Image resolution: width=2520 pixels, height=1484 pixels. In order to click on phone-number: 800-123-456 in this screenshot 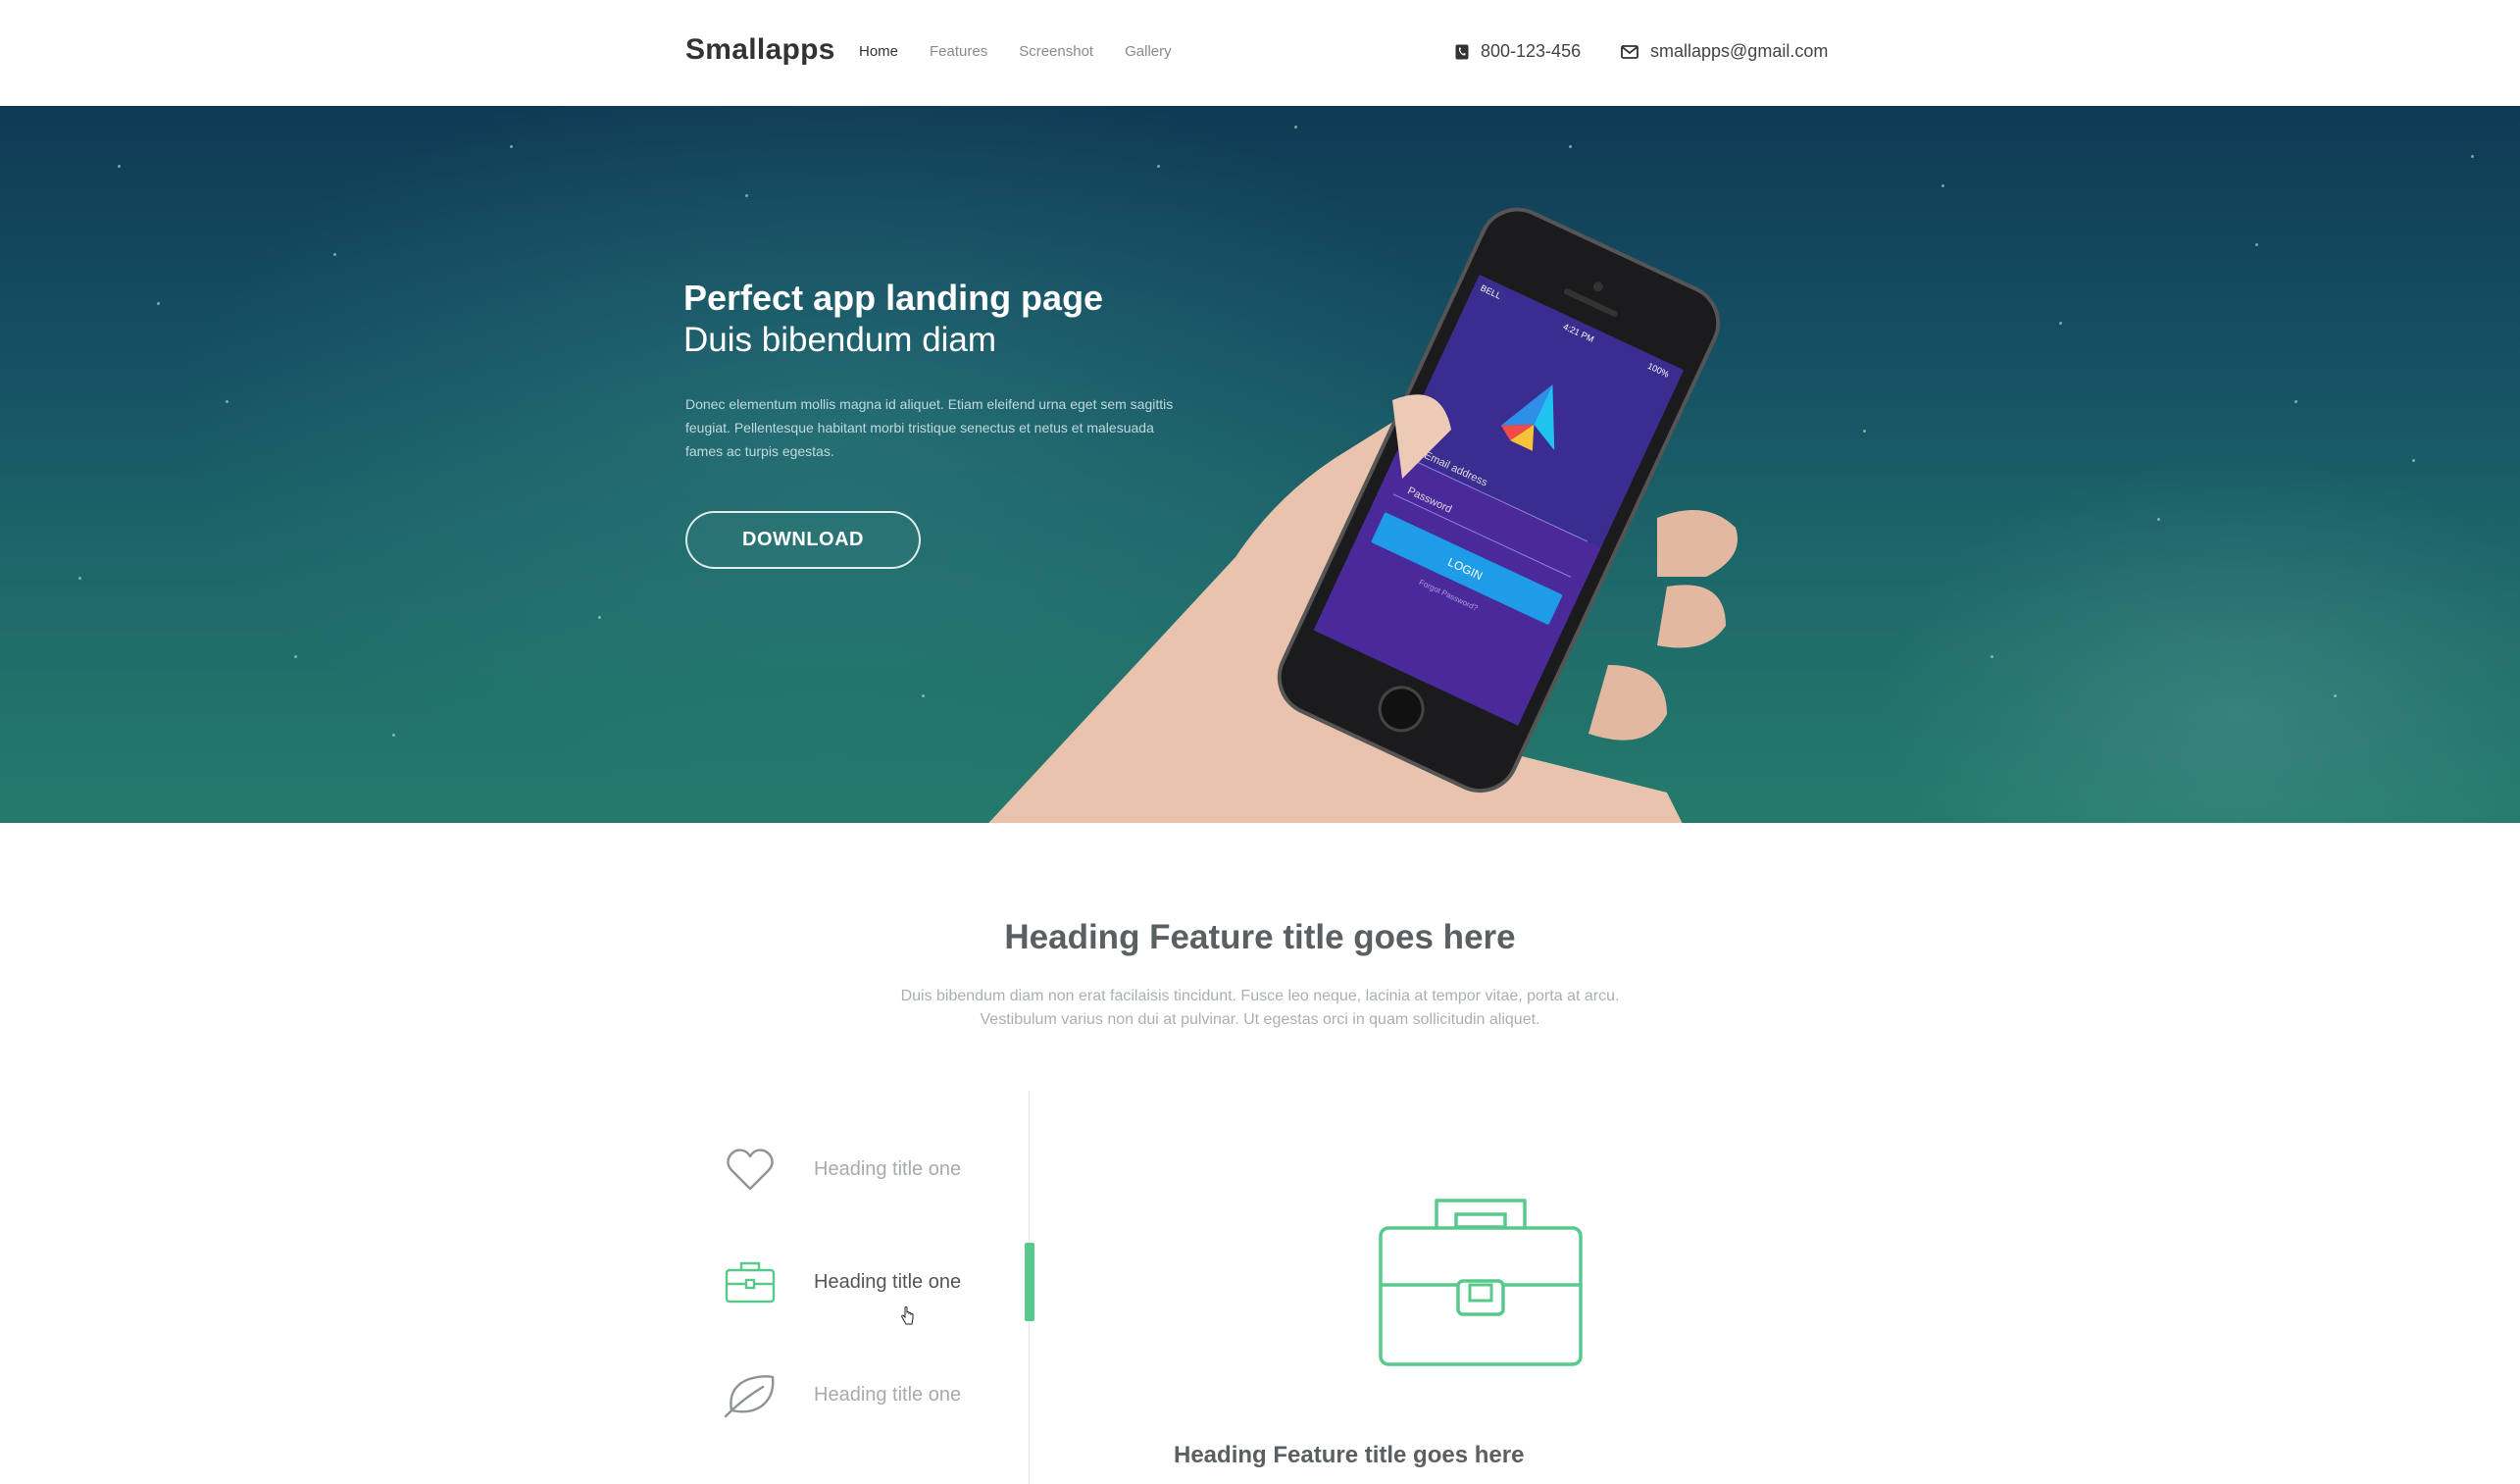, I will do `click(1531, 51)`.